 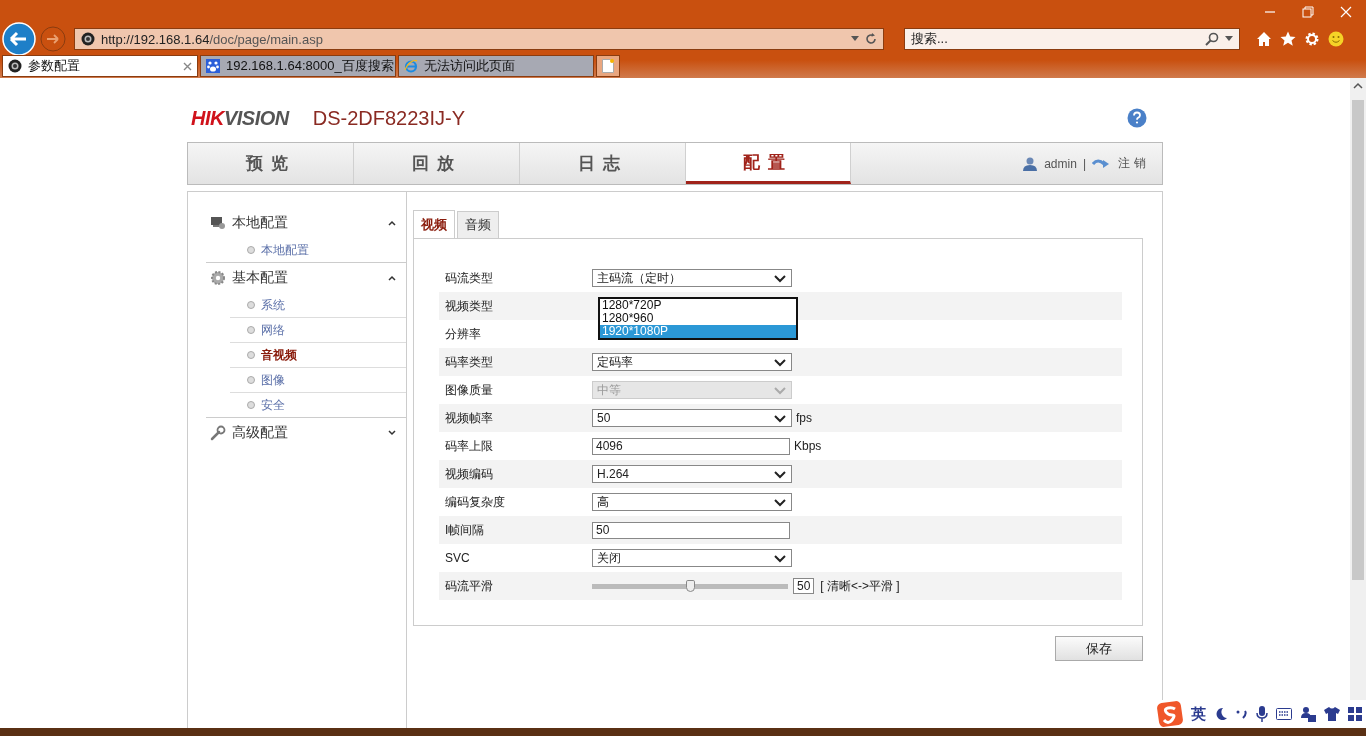 What do you see at coordinates (804, 418) in the screenshot?
I see `unit-label: fps` at bounding box center [804, 418].